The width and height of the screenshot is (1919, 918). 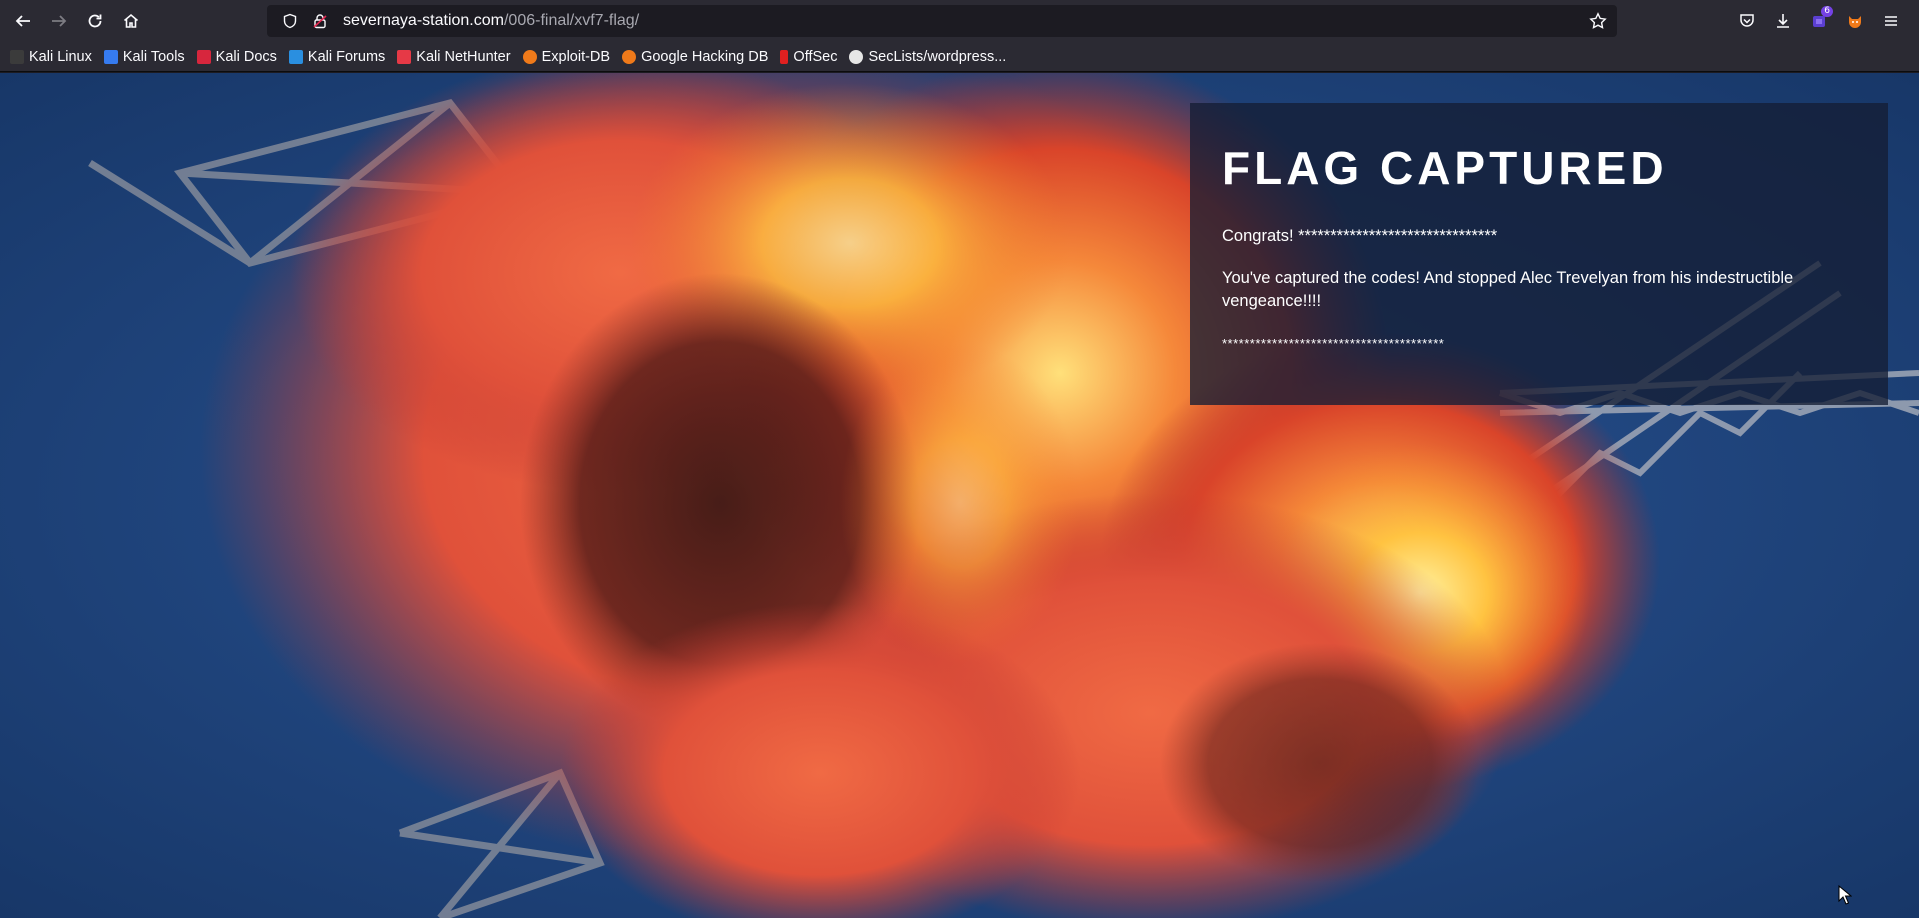 I want to click on pocket-icon, so click(x=1747, y=20).